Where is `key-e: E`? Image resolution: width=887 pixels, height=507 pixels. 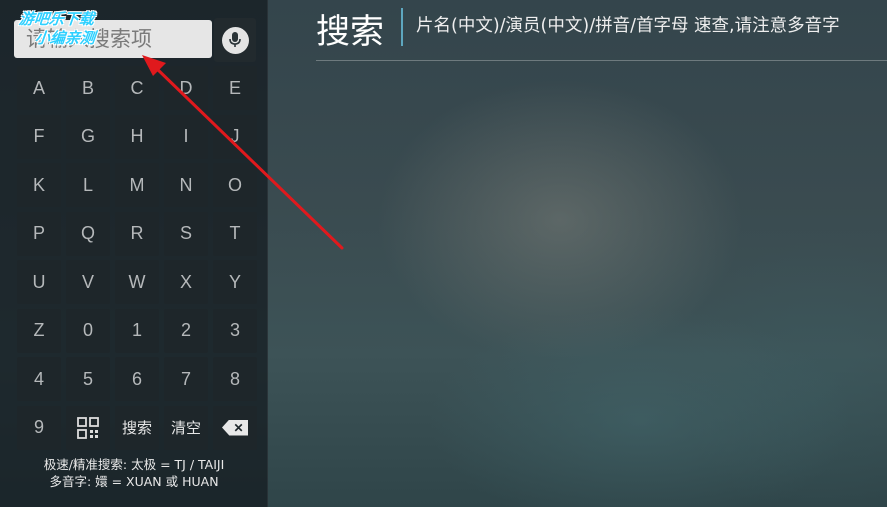 key-e: E is located at coordinates (235, 88).